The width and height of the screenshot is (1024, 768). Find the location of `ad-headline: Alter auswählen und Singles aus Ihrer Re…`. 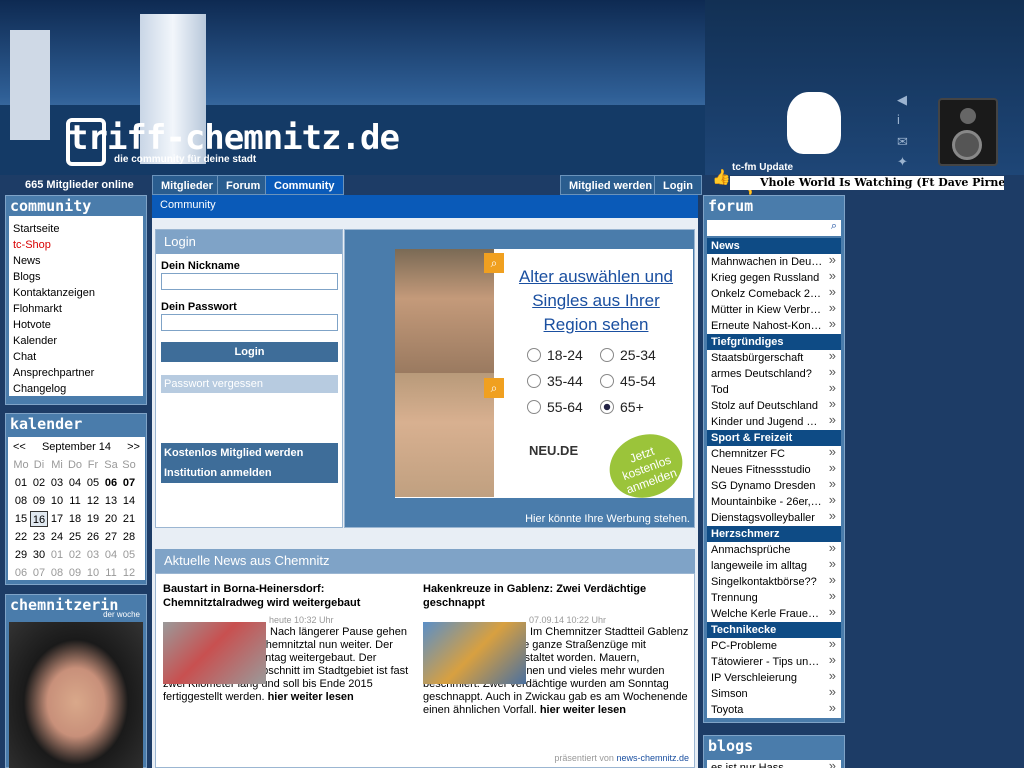

ad-headline: Alter auswählen und Singles aus Ihrer Re… is located at coordinates (596, 301).